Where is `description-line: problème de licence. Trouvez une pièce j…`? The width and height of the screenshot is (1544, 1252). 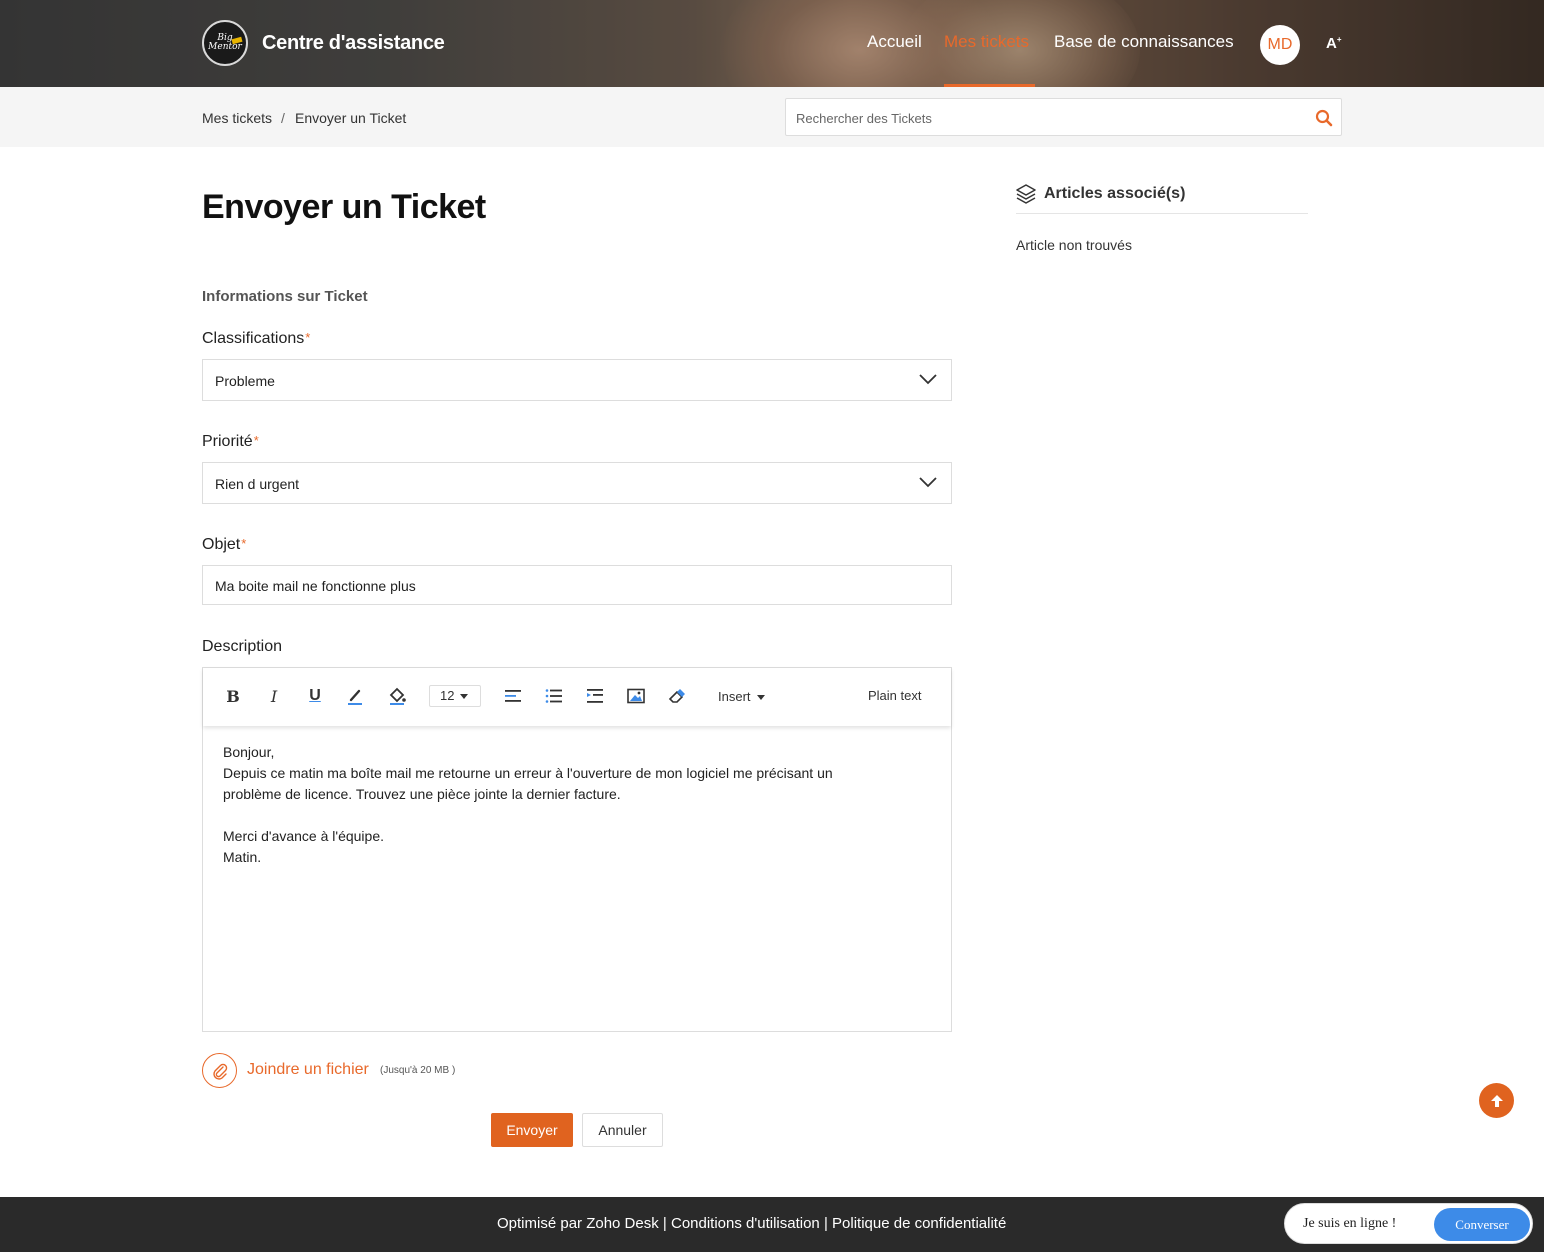 description-line: problème de licence. Trouvez une pièce j… is located at coordinates (422, 794).